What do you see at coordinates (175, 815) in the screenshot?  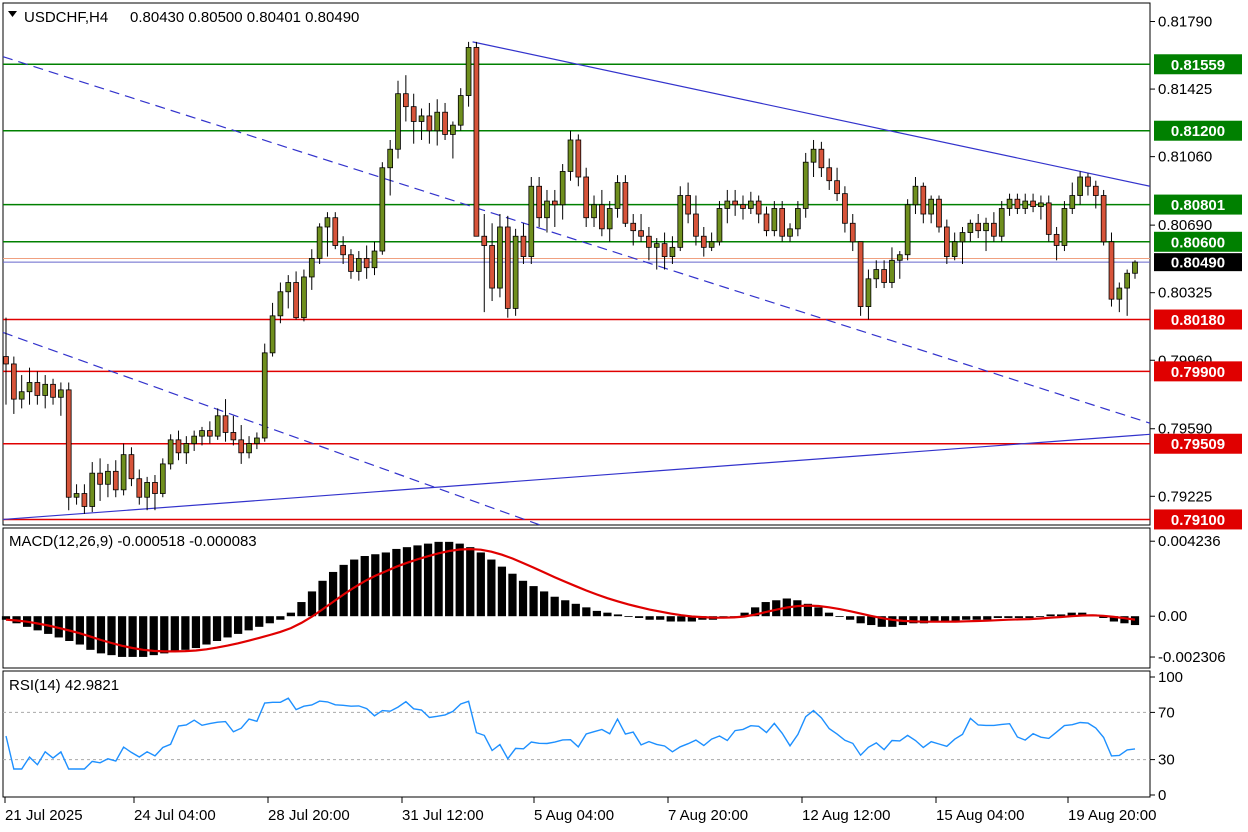 I see `time-tick-label: 24 Jul 04:00` at bounding box center [175, 815].